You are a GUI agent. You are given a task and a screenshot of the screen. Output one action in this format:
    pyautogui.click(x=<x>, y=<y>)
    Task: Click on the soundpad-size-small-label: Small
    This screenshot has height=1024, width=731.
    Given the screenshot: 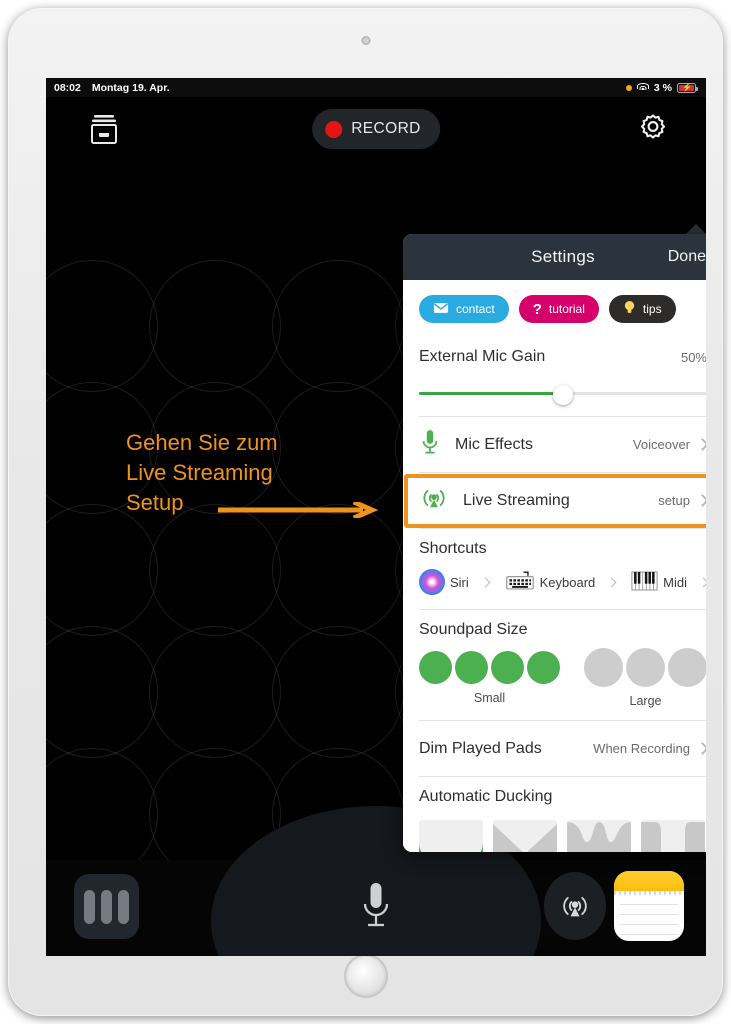 What is the action you would take?
    pyautogui.click(x=489, y=698)
    